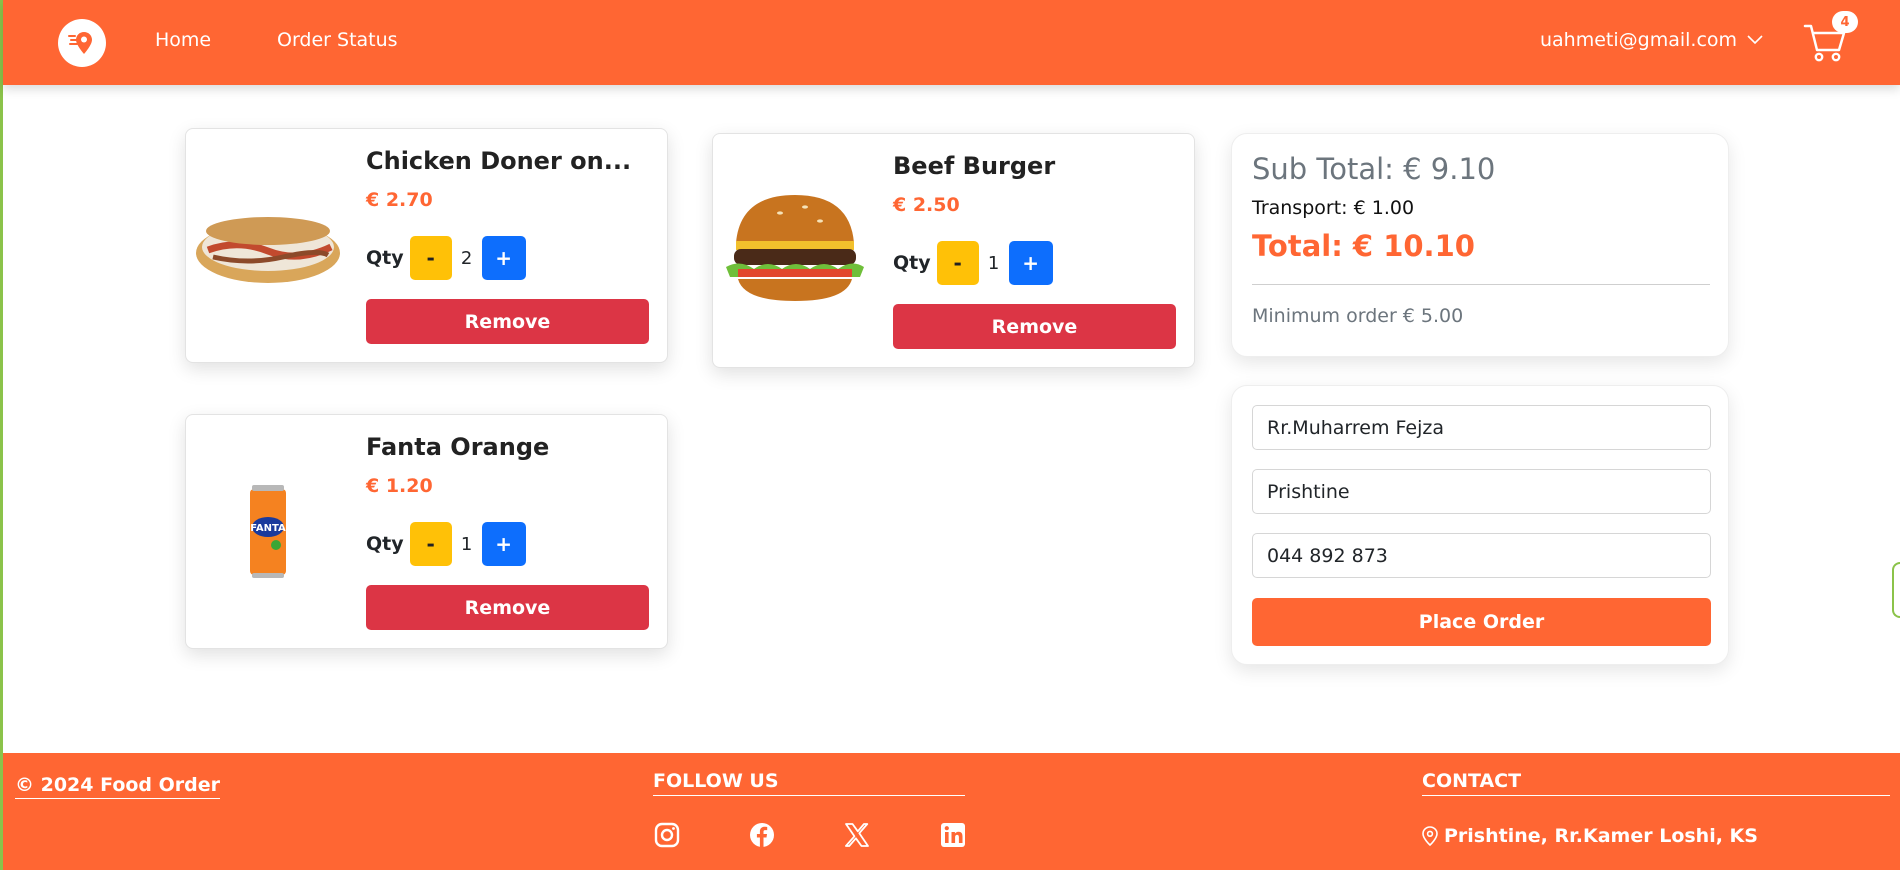  What do you see at coordinates (857, 835) in the screenshot?
I see `x-twitter-icon` at bounding box center [857, 835].